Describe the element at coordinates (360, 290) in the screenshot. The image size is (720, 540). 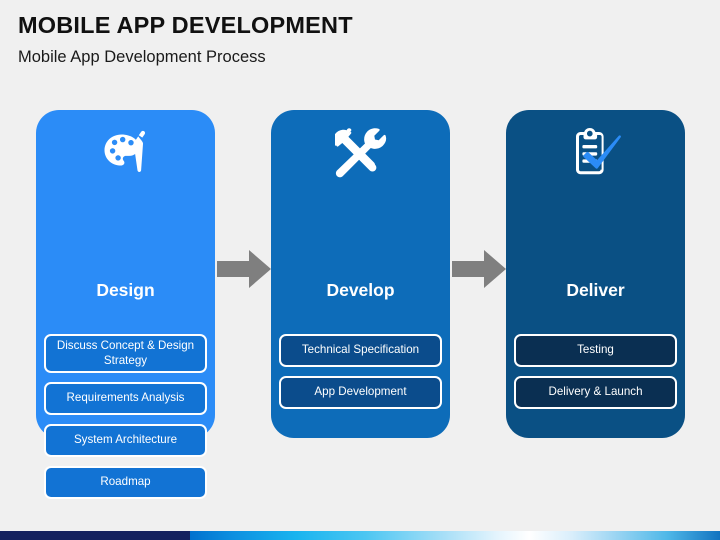
I see `stage-heading-develop: Develop` at that location.